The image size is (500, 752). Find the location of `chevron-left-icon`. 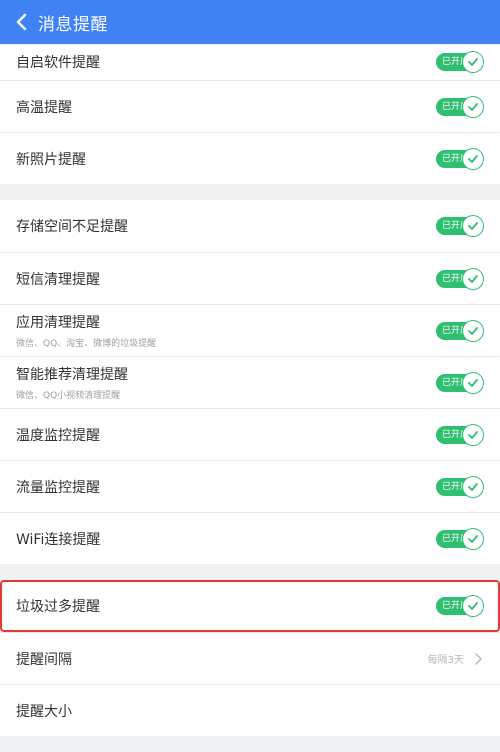

chevron-left-icon is located at coordinates (21, 22).